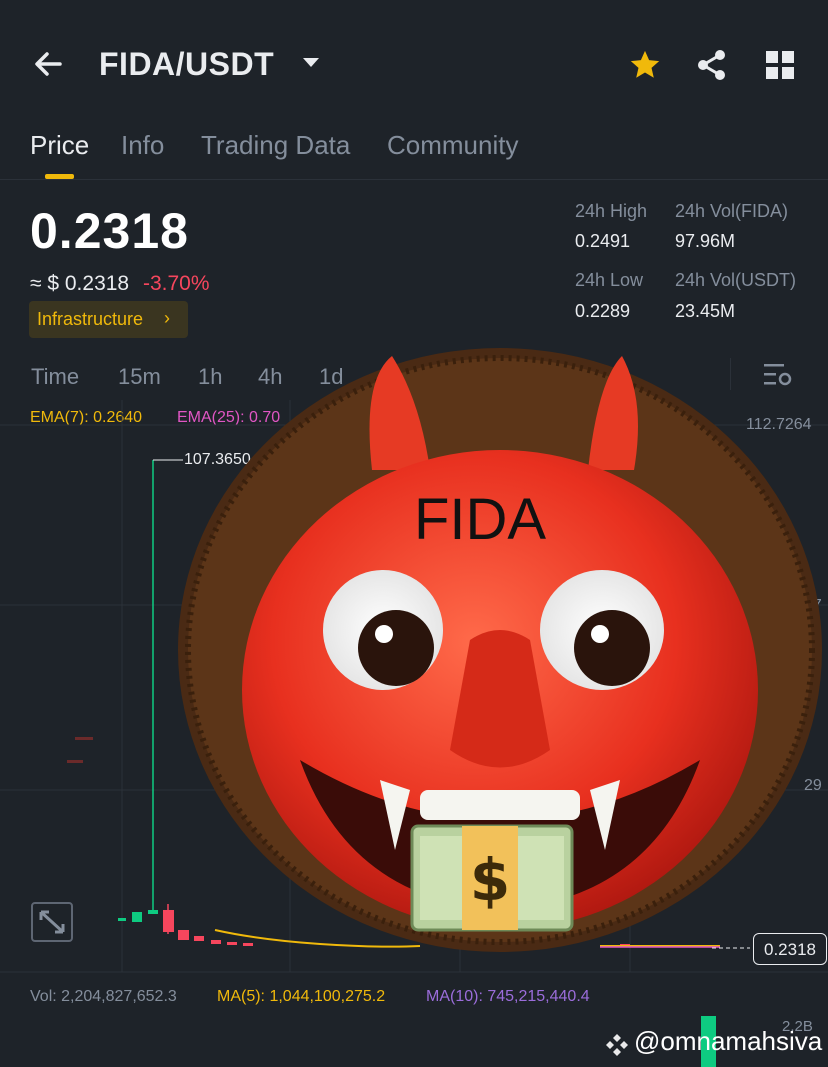 This screenshot has height=1067, width=828. What do you see at coordinates (508, 996) in the screenshot?
I see `volume-ma10: MA(10): 745,215,440.4` at bounding box center [508, 996].